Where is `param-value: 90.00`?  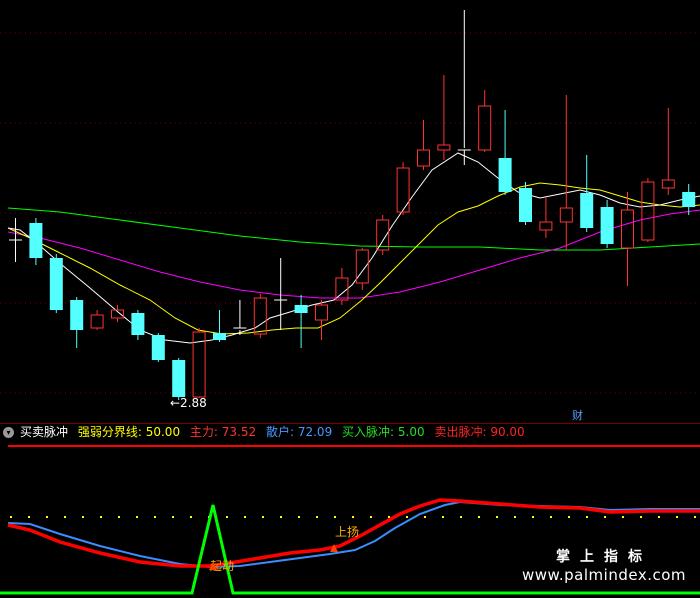
param-value: 90.00 is located at coordinates (507, 432).